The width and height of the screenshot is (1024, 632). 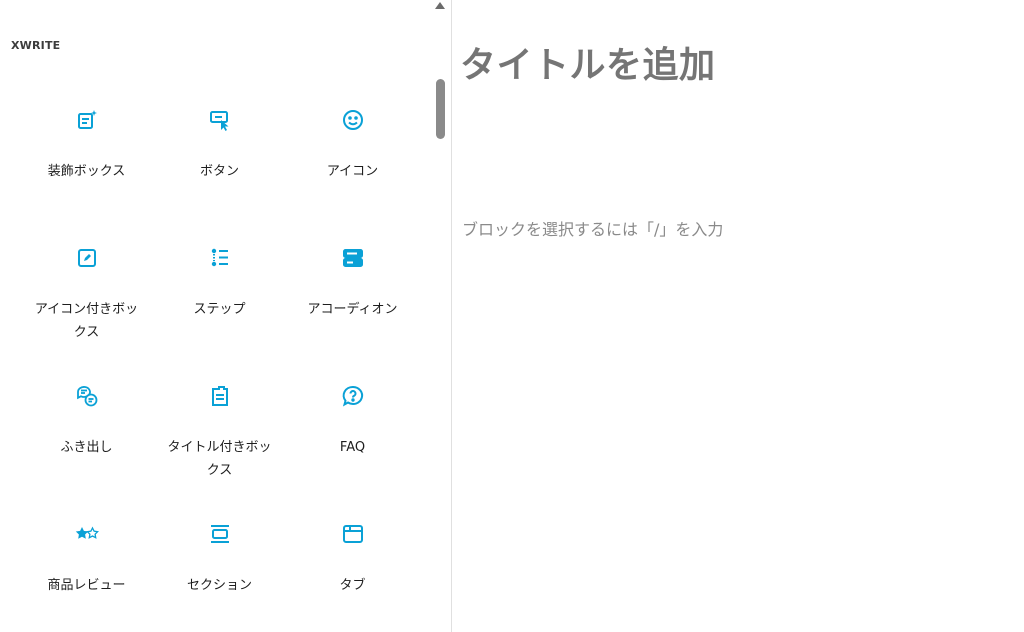 What do you see at coordinates (352, 585) in the screenshot?
I see `block-label: タブ` at bounding box center [352, 585].